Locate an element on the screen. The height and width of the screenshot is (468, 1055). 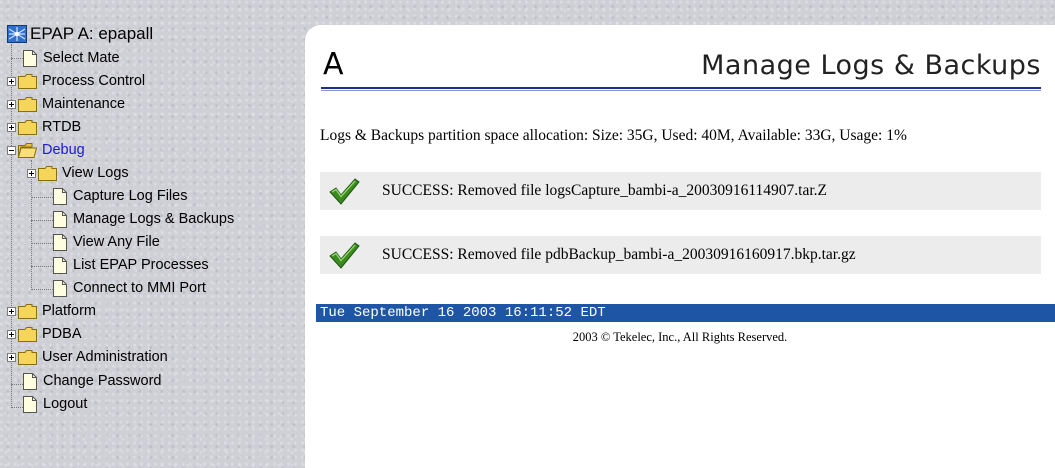
tree-item-label: Logout is located at coordinates (65, 404).